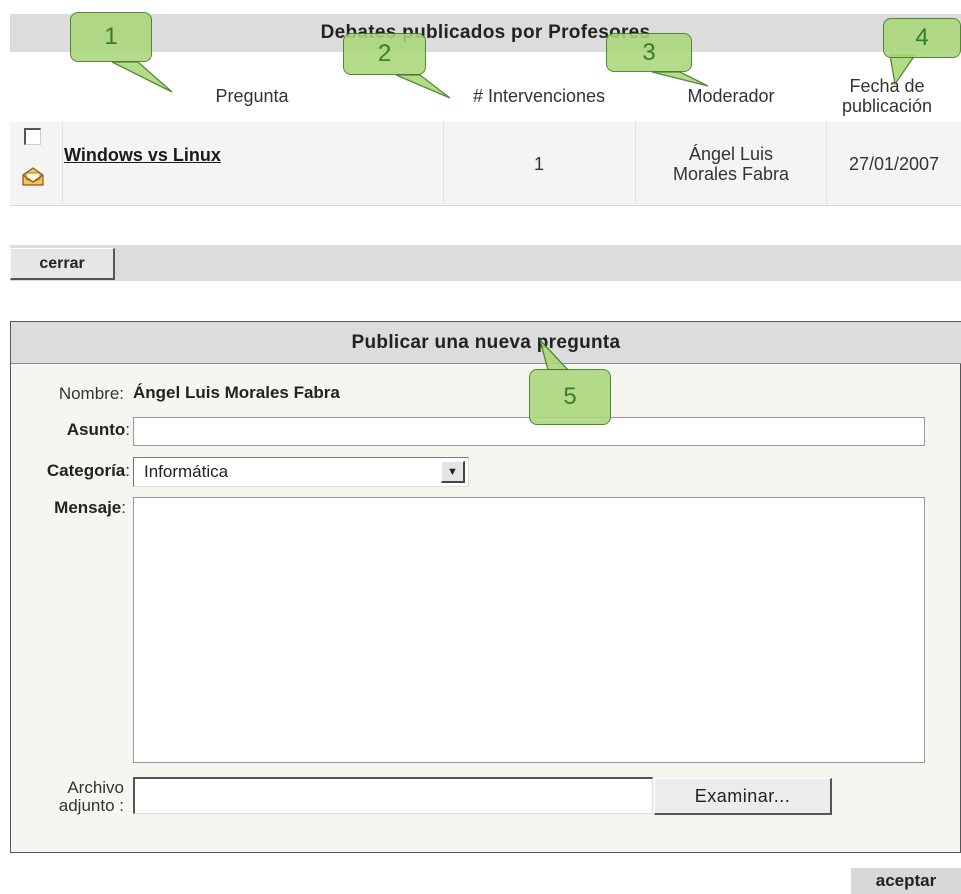 Image resolution: width=961 pixels, height=894 pixels. Describe the element at coordinates (186, 471) in the screenshot. I see `category-selected-value: Informática` at that location.